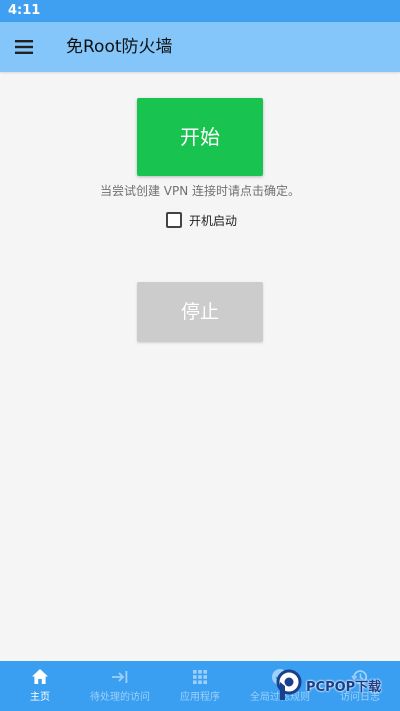 The height and width of the screenshot is (711, 400). I want to click on autostart-checkbox, so click(174, 220).